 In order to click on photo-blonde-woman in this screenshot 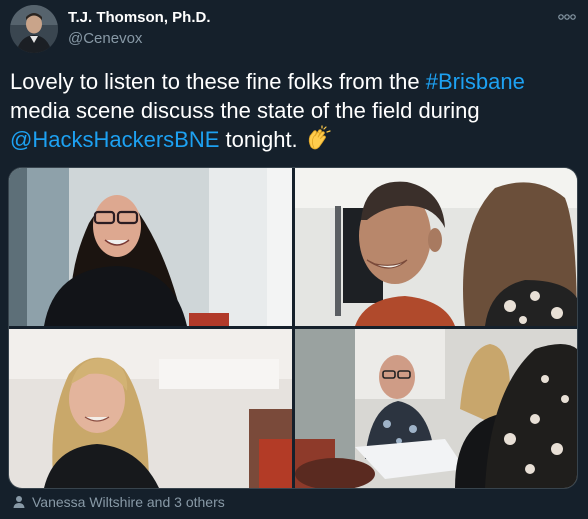, I will do `click(150, 408)`.